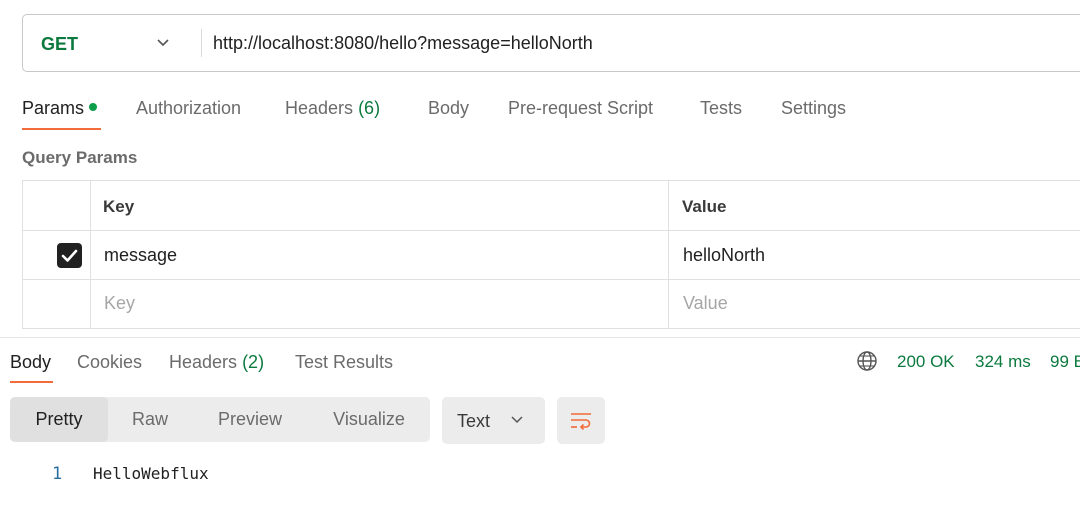 Image resolution: width=1080 pixels, height=515 pixels. I want to click on response-tab-test-results: Test Results, so click(344, 362).